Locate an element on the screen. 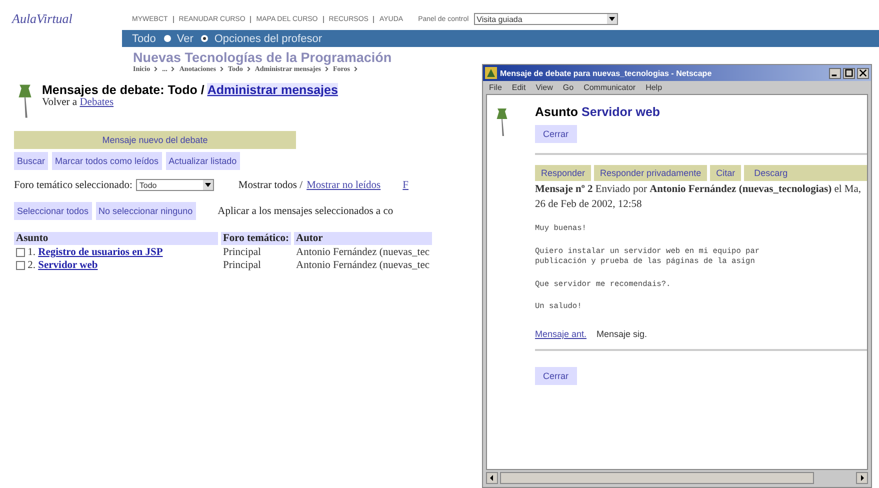 Image resolution: width=879 pixels, height=488 pixels. row-number: 1. is located at coordinates (32, 252).